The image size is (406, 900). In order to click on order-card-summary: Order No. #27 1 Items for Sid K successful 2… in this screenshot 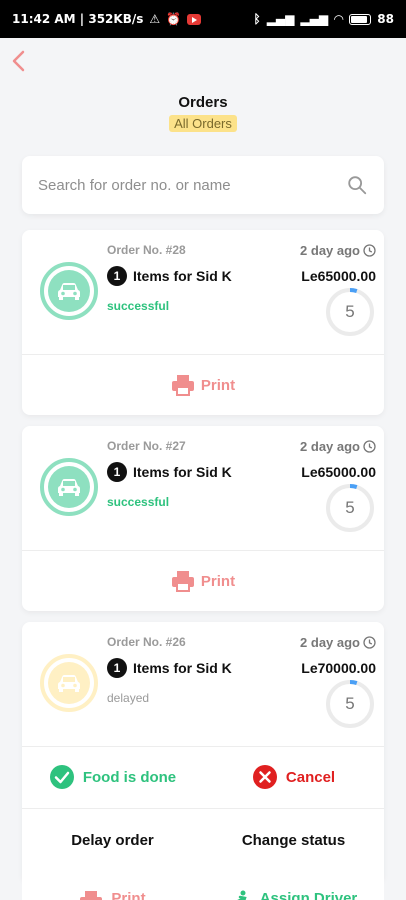, I will do `click(203, 488)`.